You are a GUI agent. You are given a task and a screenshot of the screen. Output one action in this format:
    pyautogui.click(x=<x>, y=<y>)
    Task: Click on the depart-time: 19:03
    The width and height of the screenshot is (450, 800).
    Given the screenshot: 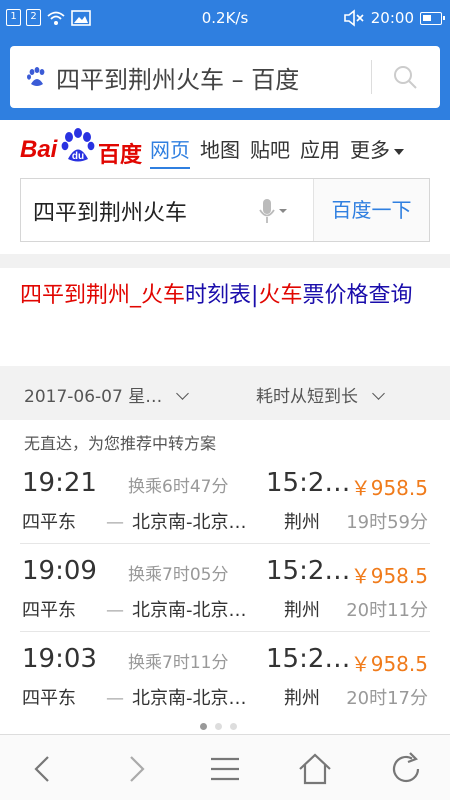 What is the action you would take?
    pyautogui.click(x=59, y=659)
    